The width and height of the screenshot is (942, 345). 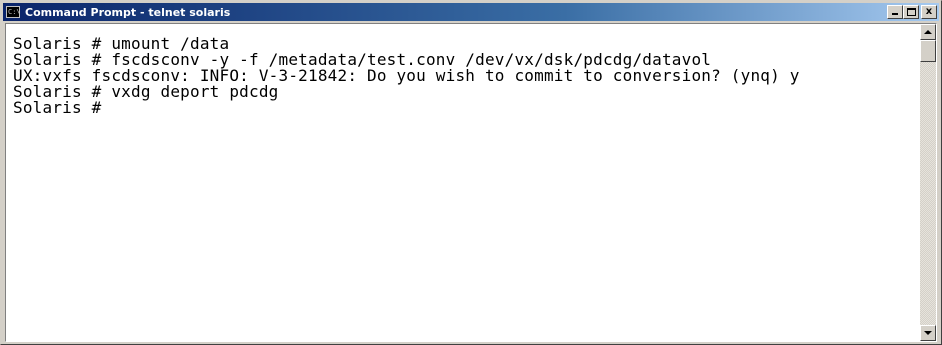 I want to click on scroll-up-arrow-icon, so click(x=928, y=32).